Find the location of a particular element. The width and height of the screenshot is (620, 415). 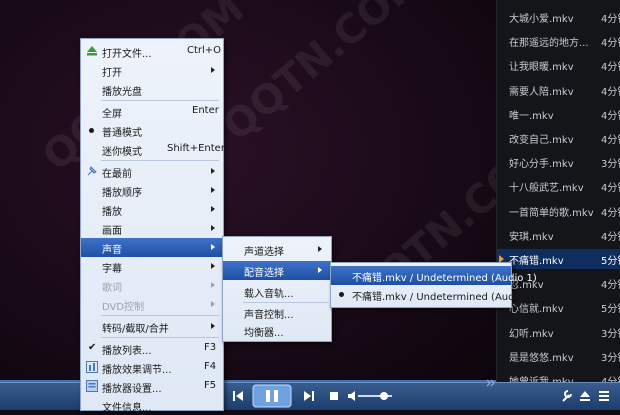

playlist-item: 在那遥远的地方... 4分钟 is located at coordinates (558, 41).